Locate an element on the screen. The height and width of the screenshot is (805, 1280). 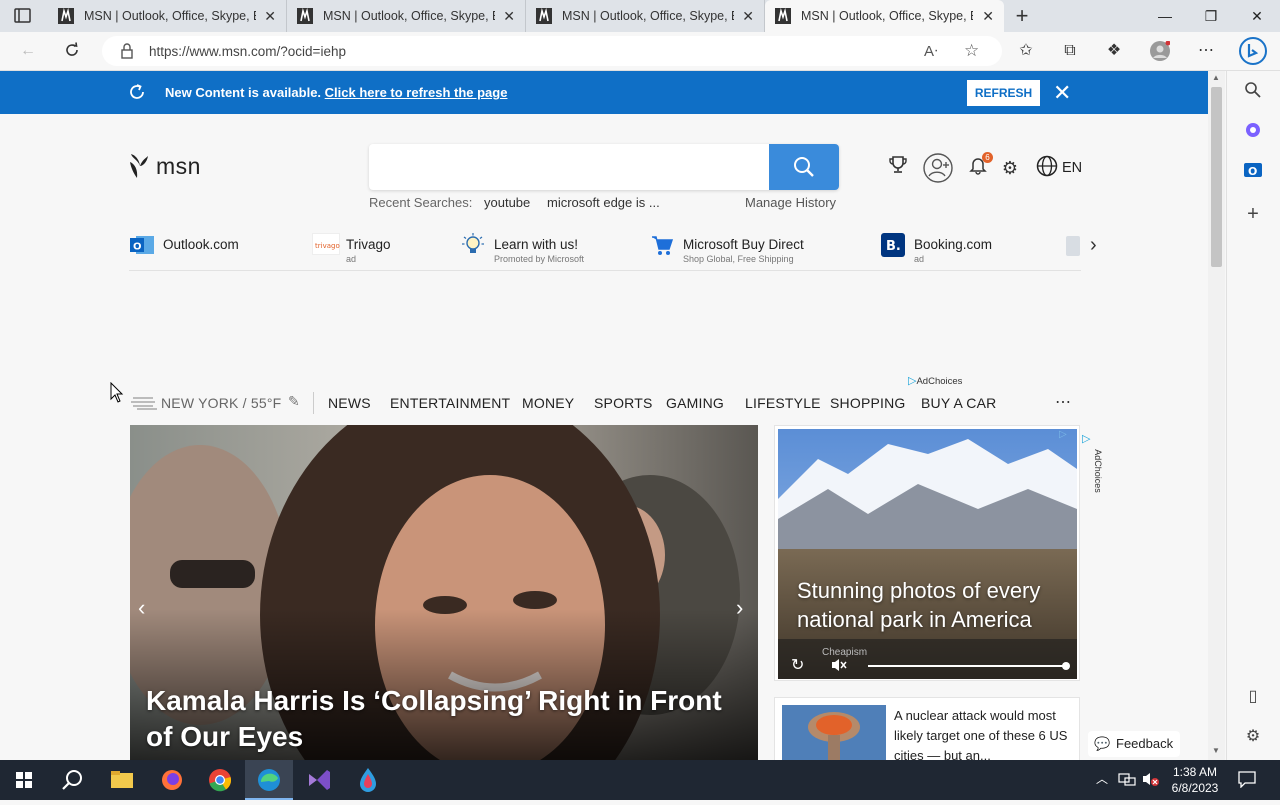
replay-icon: ↻ is located at coordinates (797, 665).